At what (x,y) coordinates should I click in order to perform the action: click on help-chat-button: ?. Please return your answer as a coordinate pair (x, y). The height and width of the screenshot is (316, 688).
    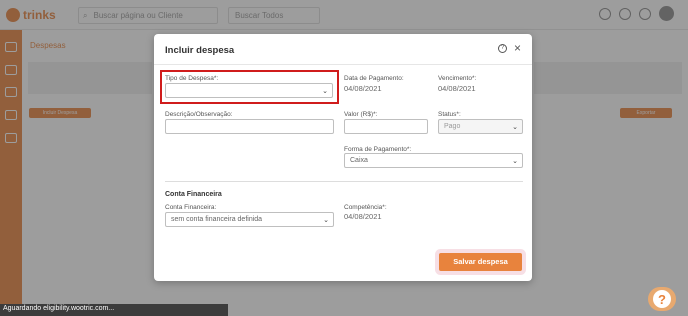
    Looking at the image, I should click on (662, 299).